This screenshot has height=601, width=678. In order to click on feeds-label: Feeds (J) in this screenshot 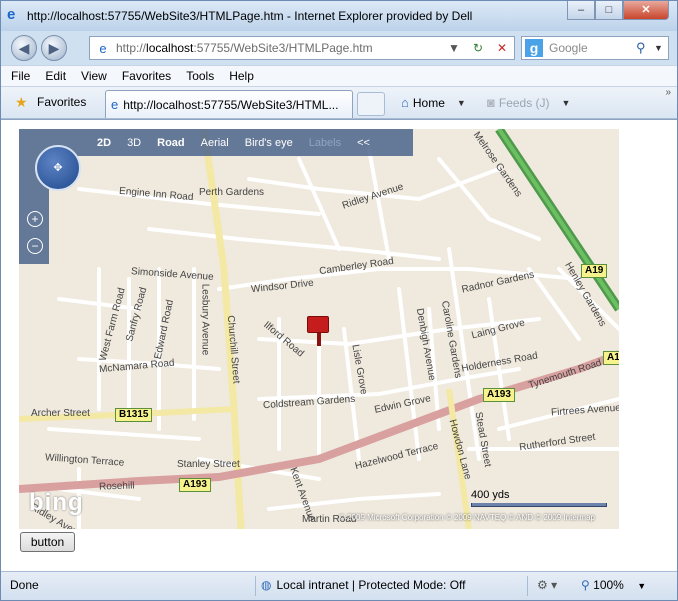, I will do `click(524, 102)`.